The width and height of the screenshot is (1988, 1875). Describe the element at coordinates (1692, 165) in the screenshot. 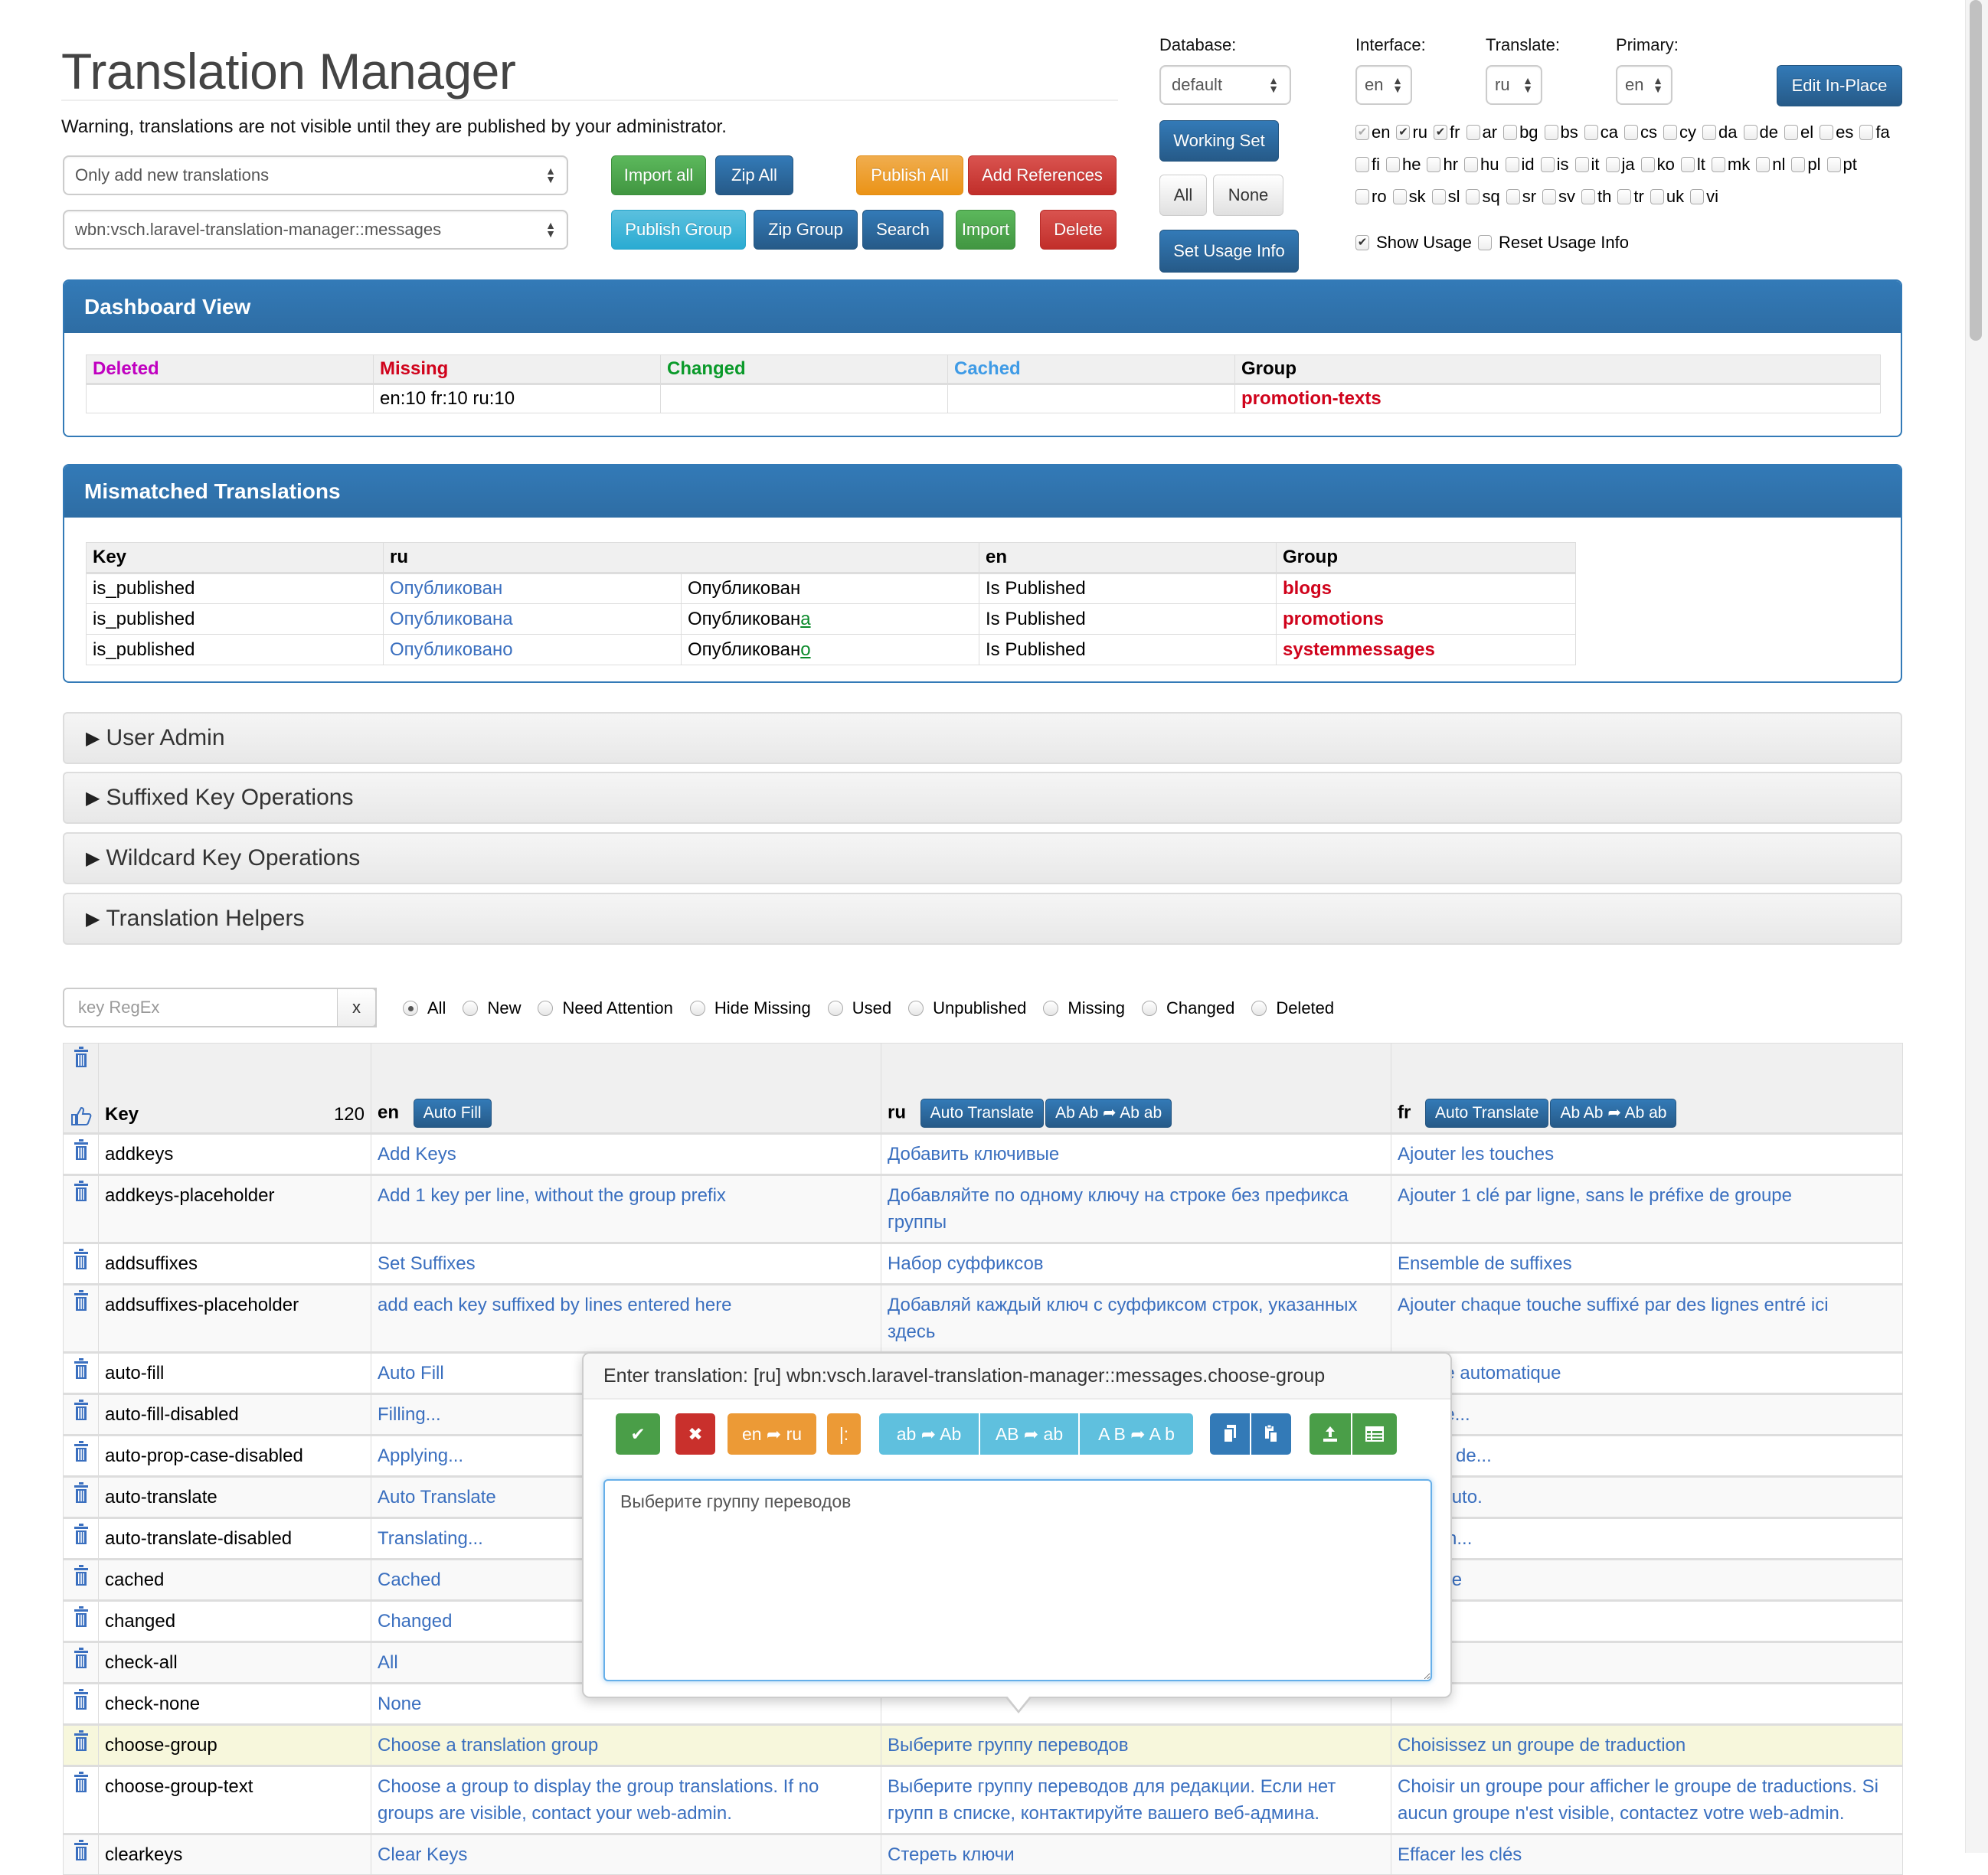

I see `locale-checkbox-lt: lt` at that location.